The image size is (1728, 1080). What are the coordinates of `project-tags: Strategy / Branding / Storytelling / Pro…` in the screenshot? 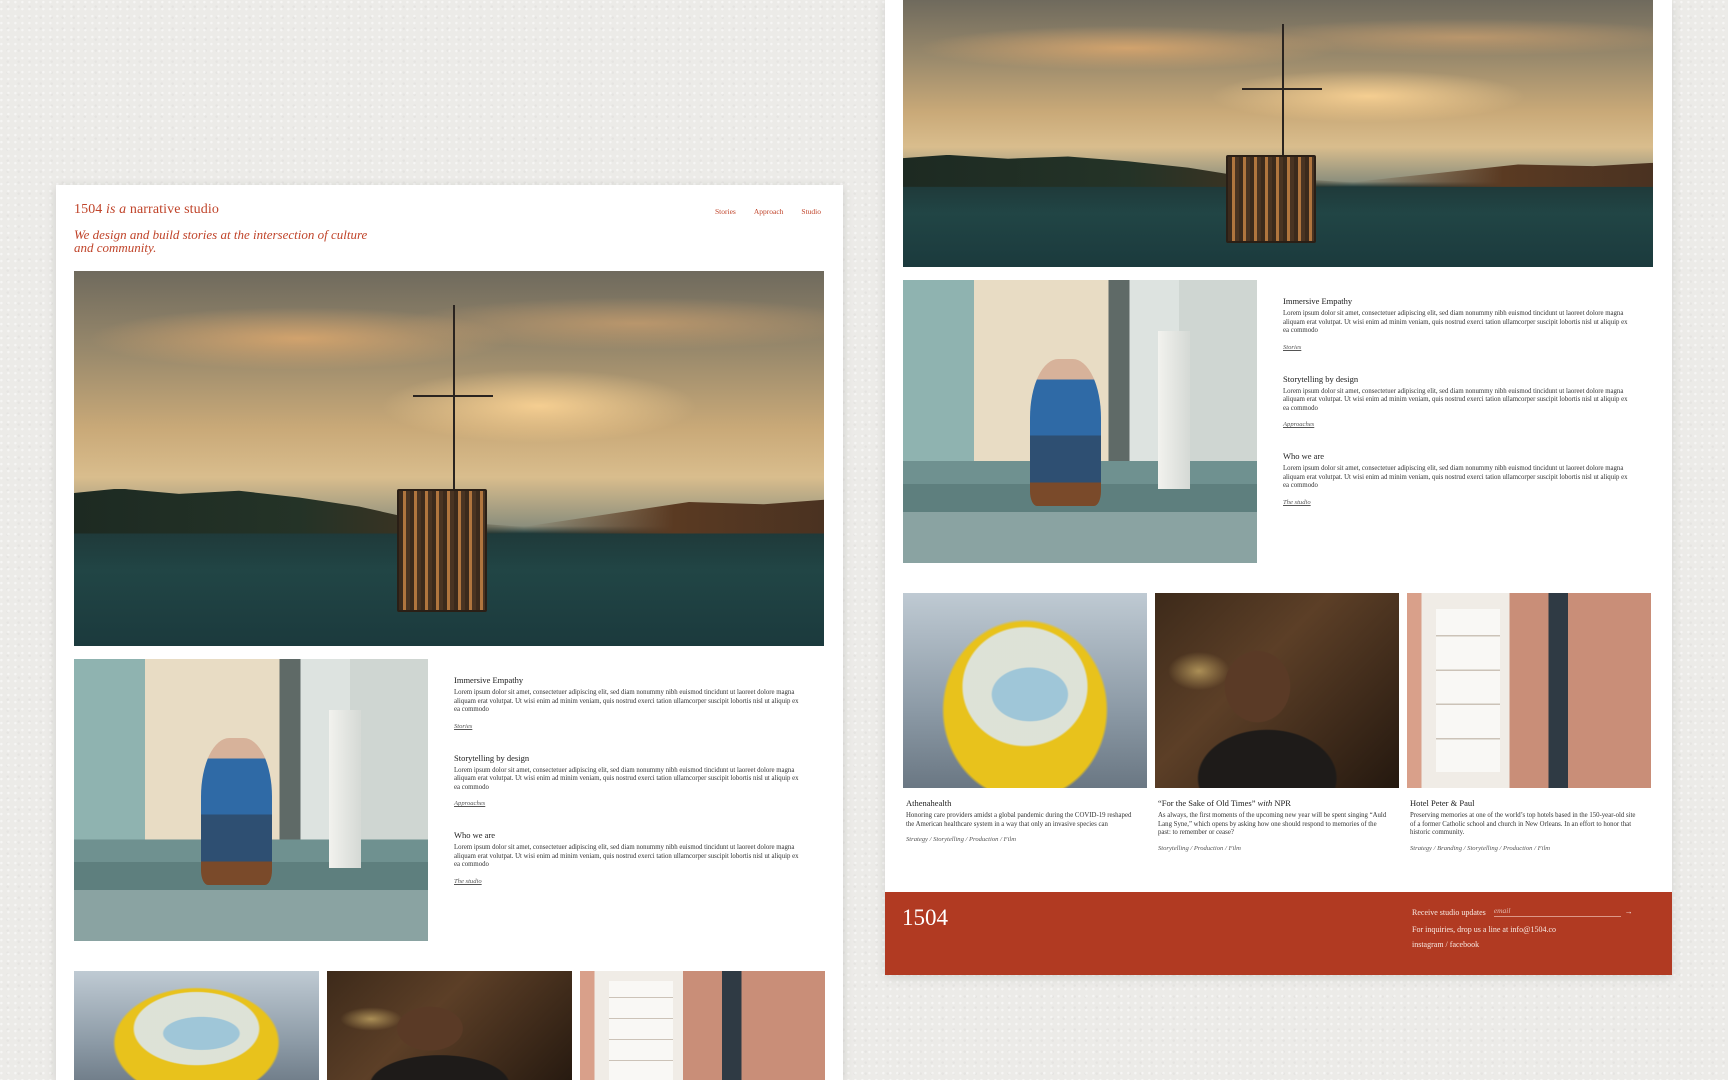 It's located at (1480, 848).